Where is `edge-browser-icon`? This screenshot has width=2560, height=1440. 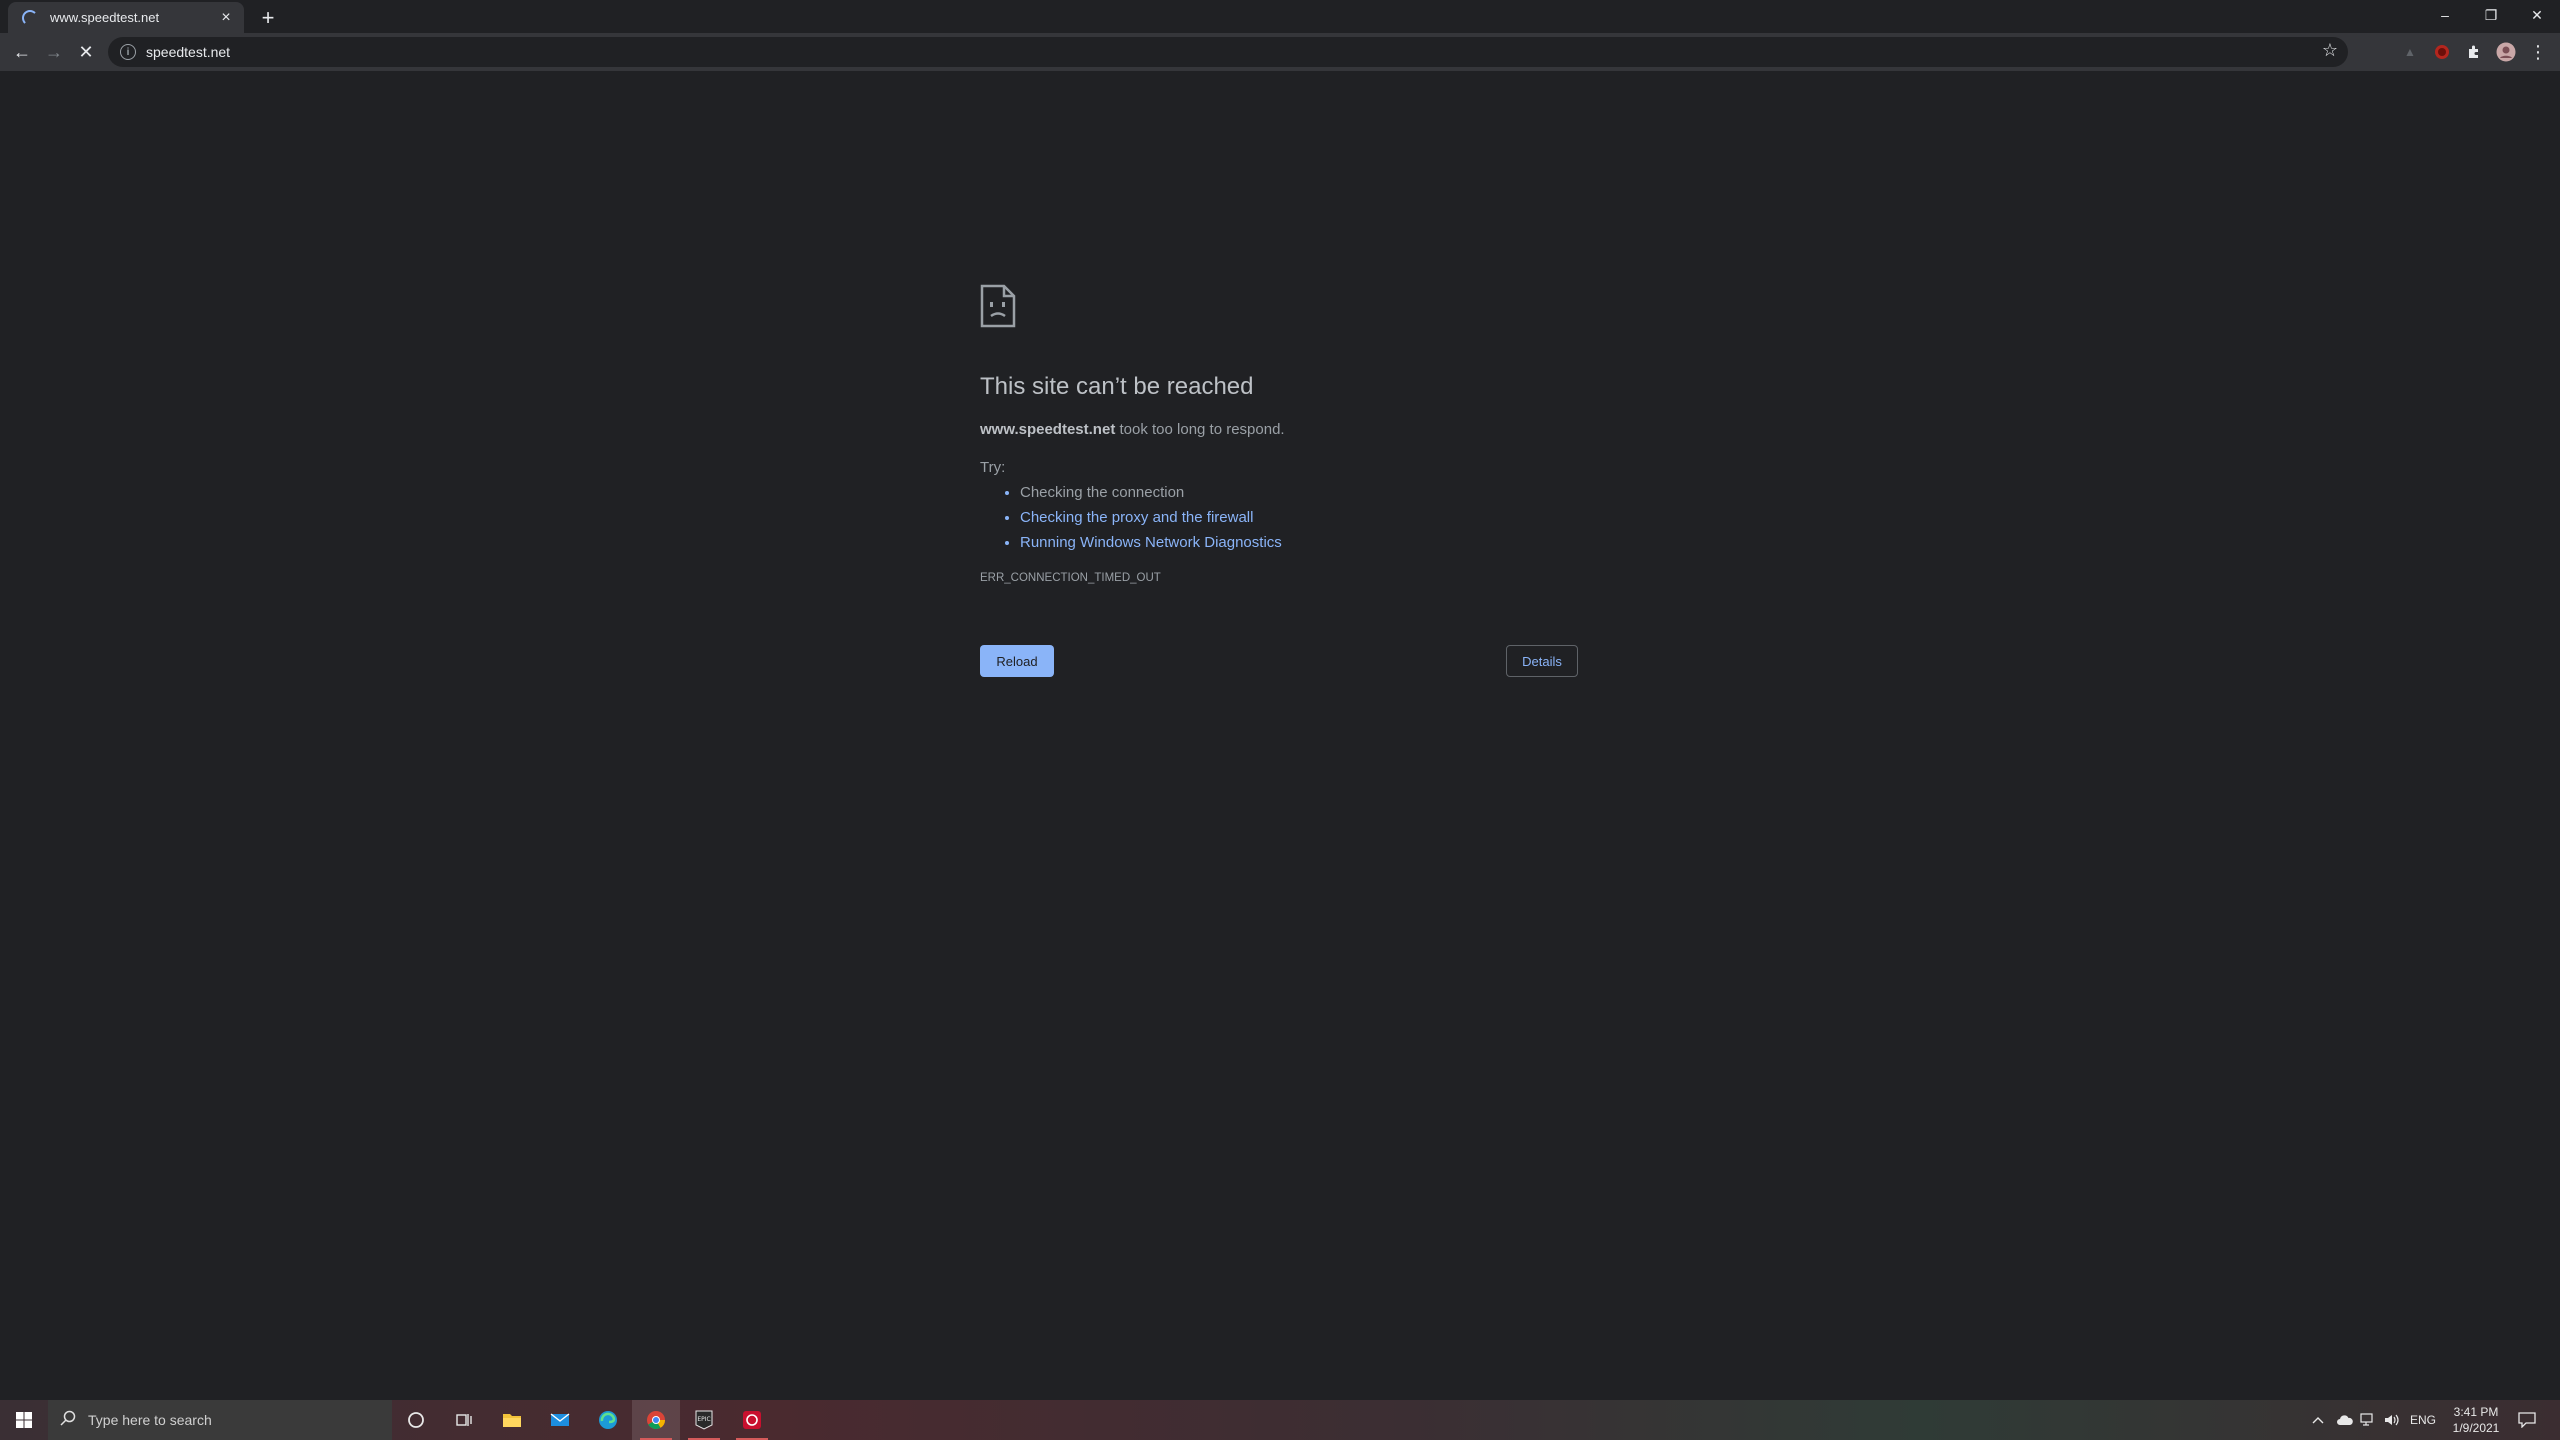
edge-browser-icon is located at coordinates (608, 1420).